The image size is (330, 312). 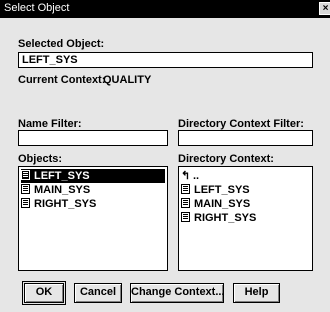 What do you see at coordinates (40, 159) in the screenshot?
I see `objects-label: Objects:` at bounding box center [40, 159].